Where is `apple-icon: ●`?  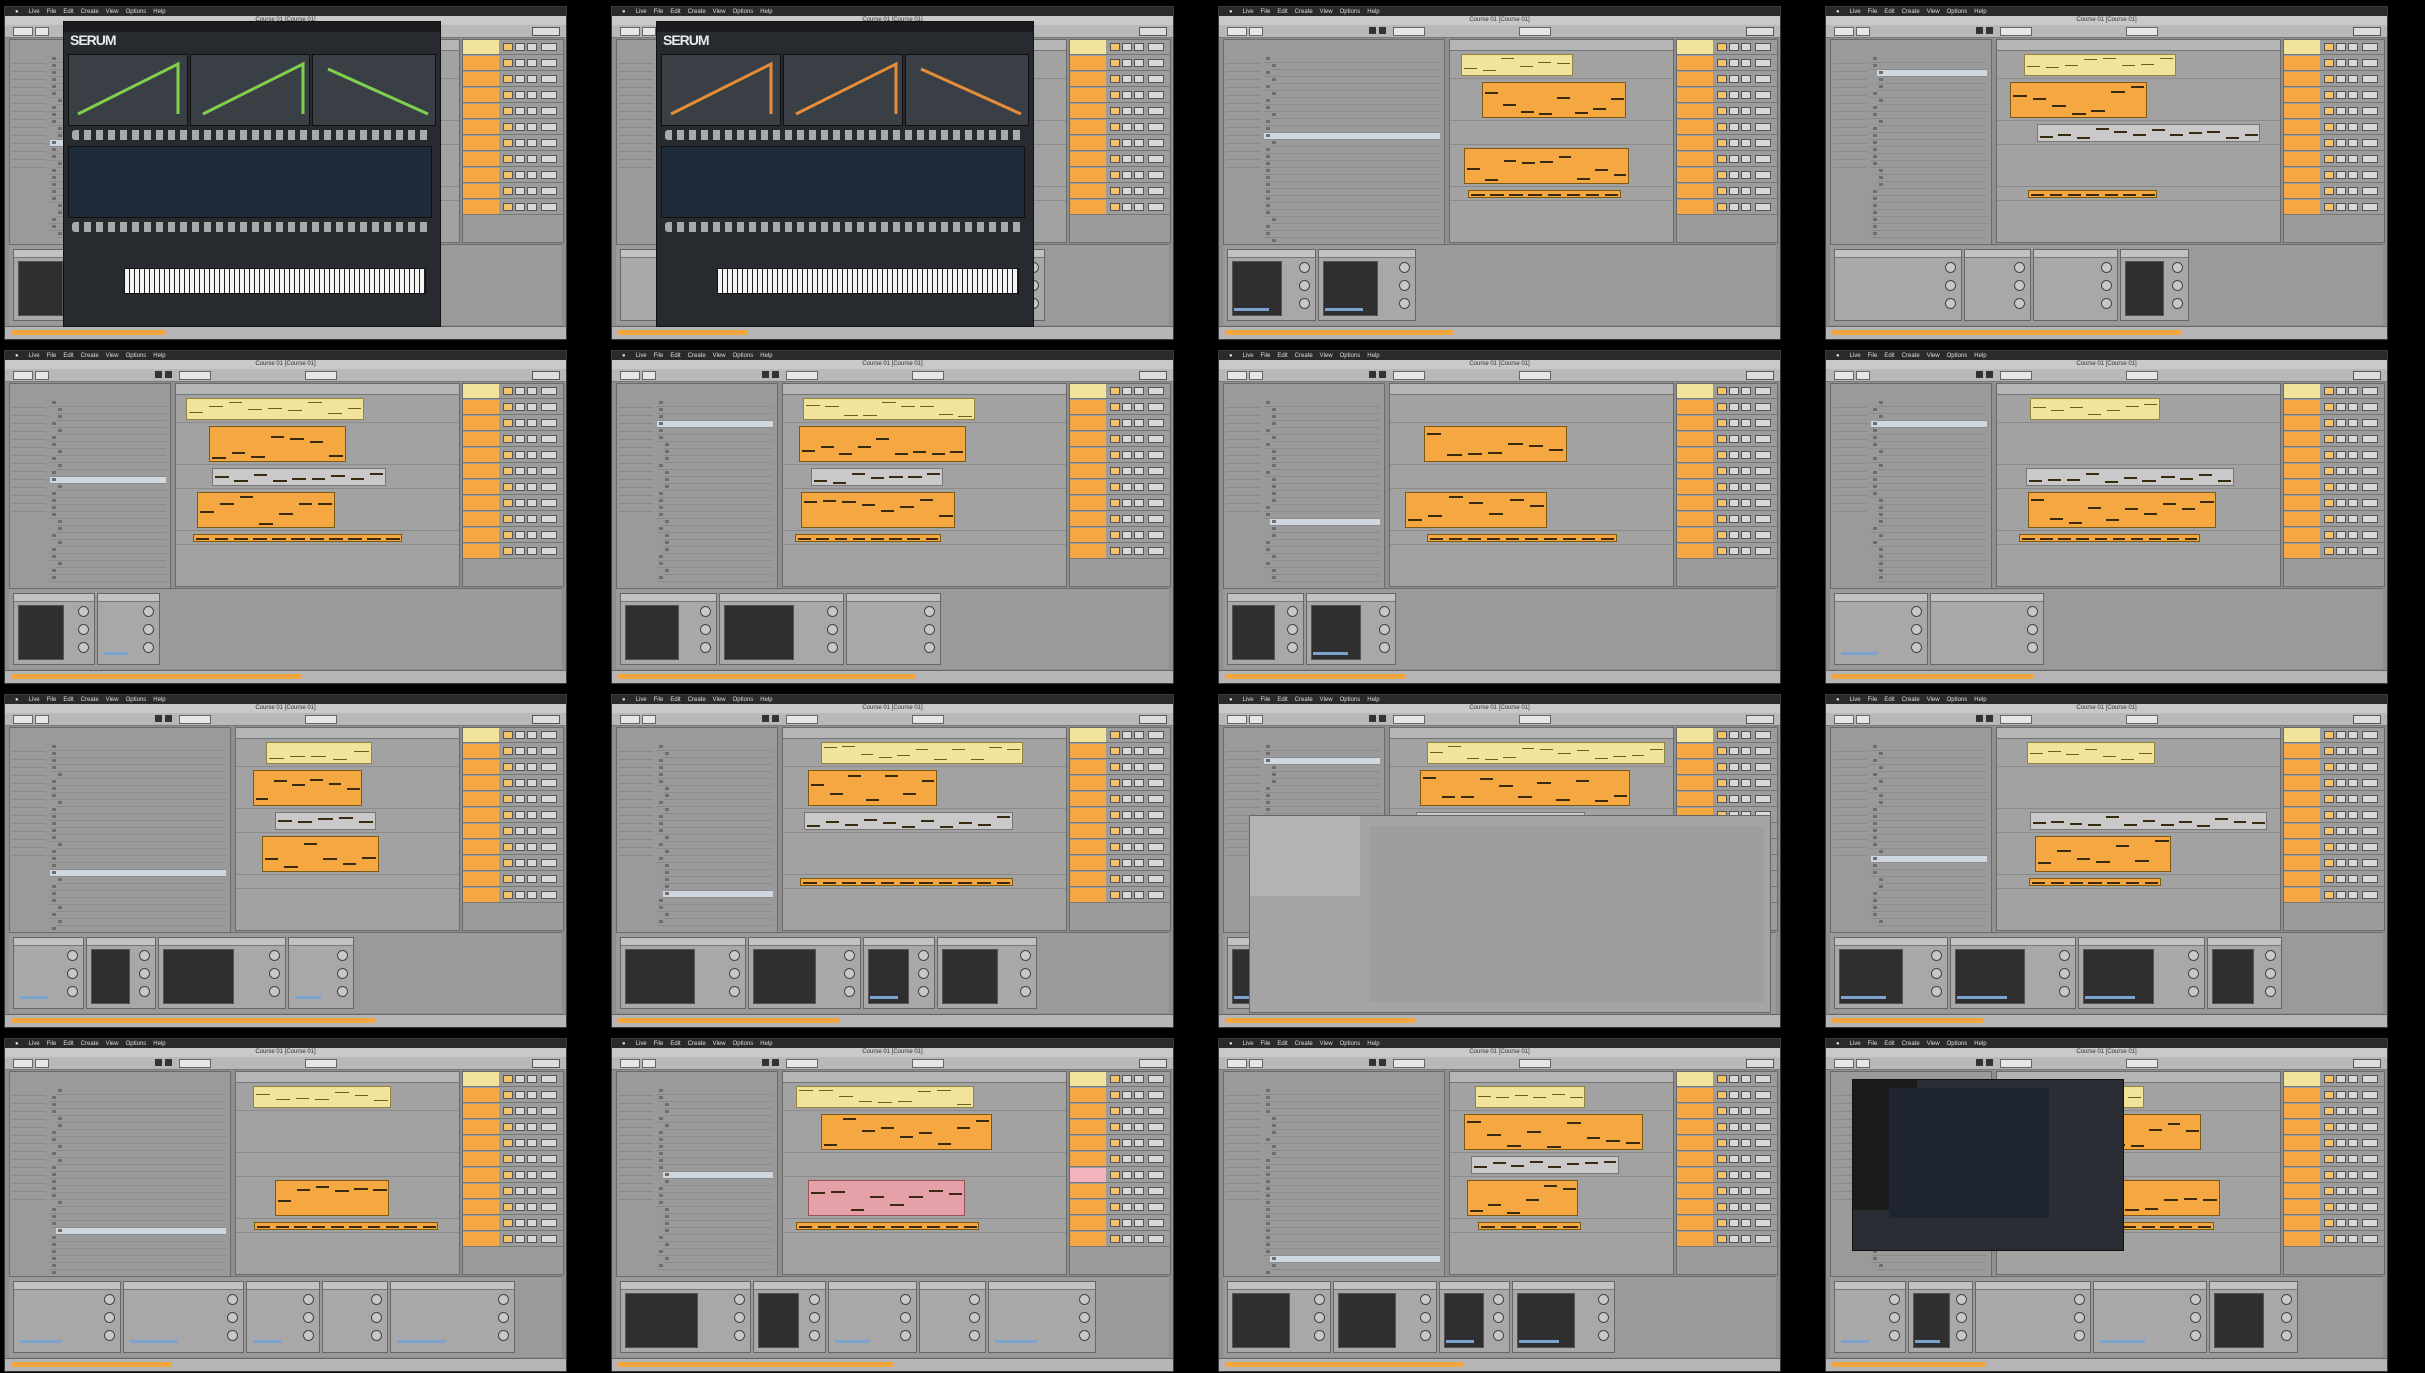
apple-icon: ● is located at coordinates (17, 12).